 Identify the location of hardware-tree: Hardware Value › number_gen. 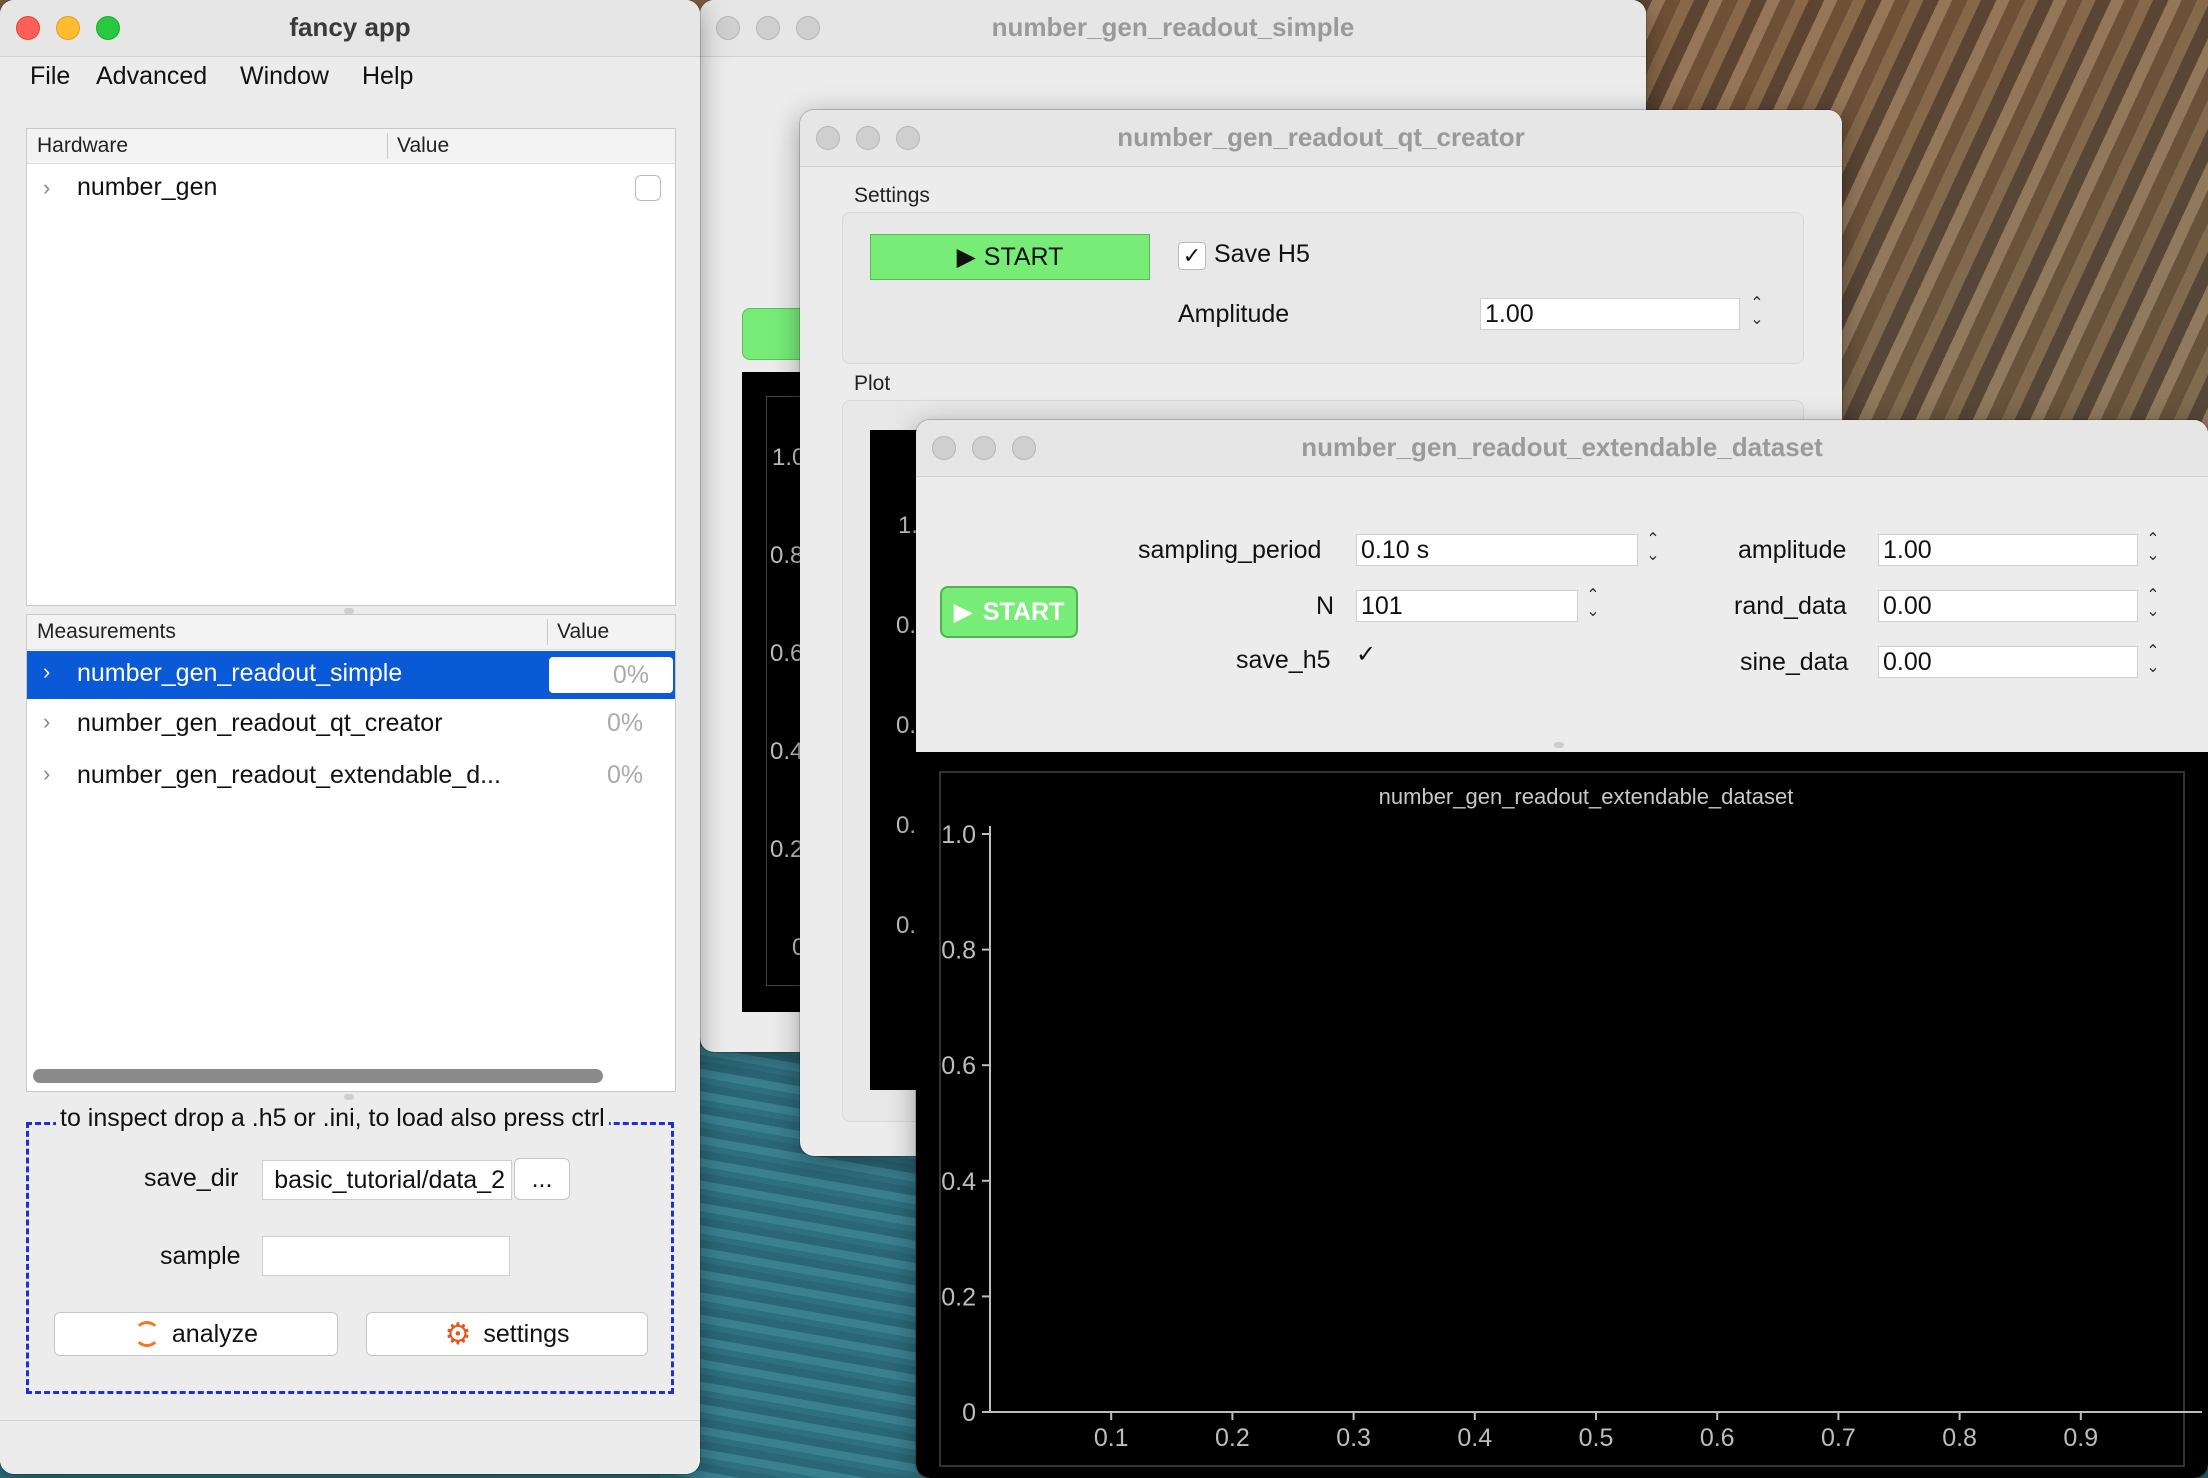
(351, 367).